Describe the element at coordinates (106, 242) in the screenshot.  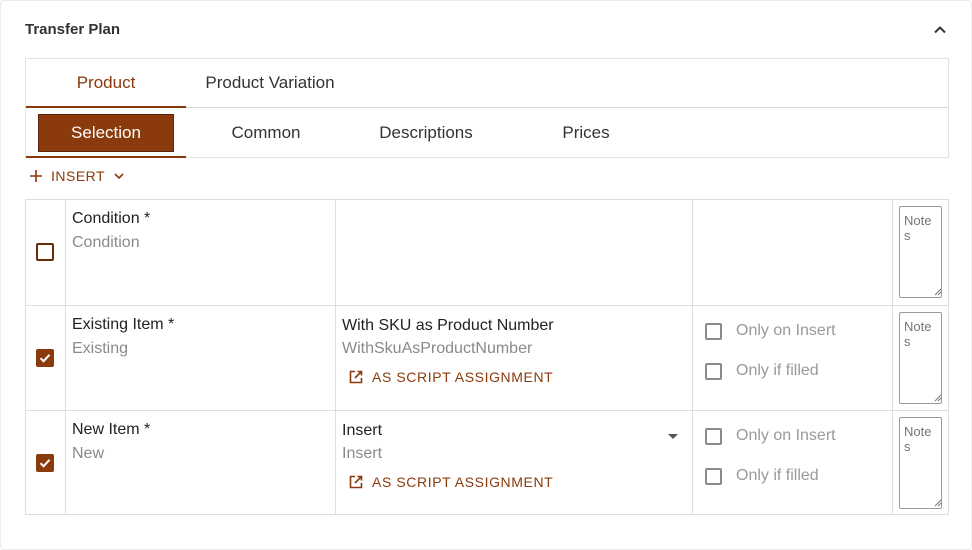
I see `field-key: Condition` at that location.